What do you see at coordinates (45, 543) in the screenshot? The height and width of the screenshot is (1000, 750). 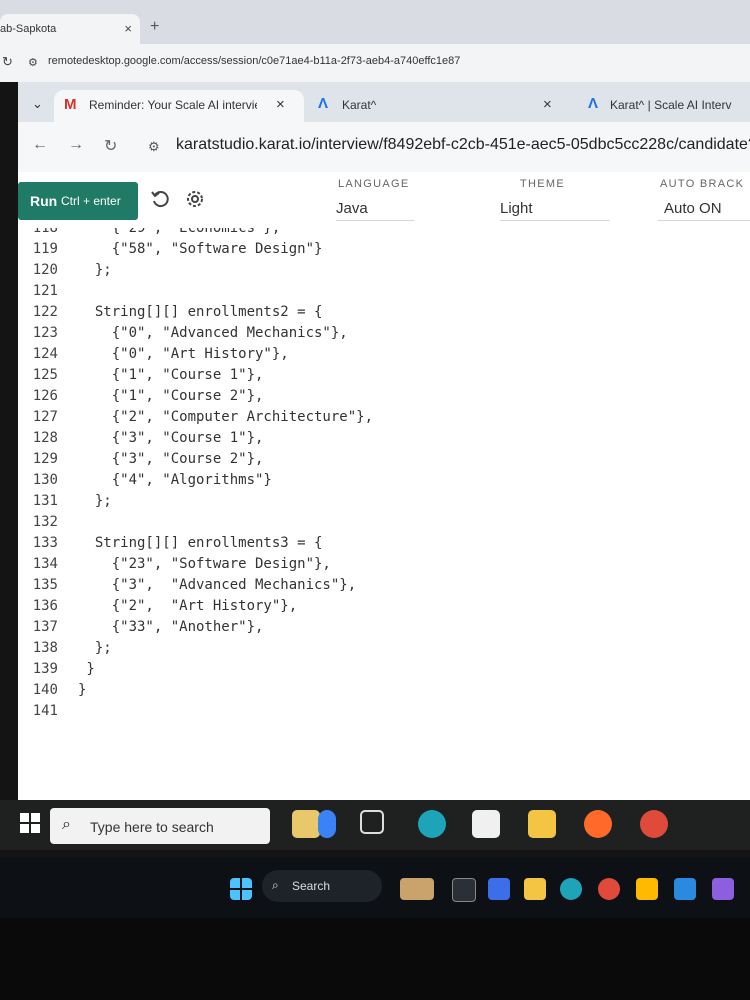 I see `line-number: 133` at bounding box center [45, 543].